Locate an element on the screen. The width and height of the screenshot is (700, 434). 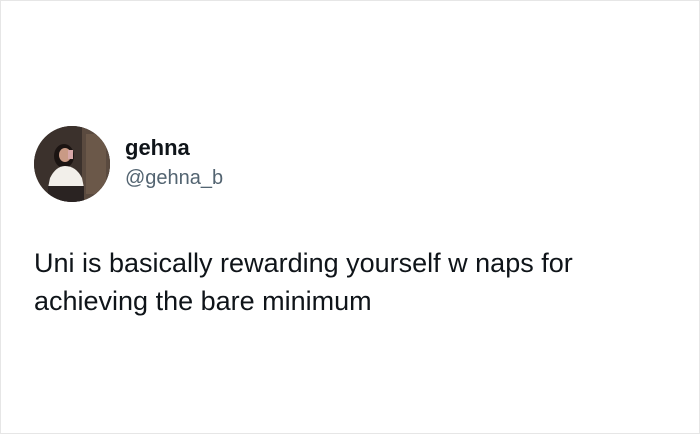
profile-photo-icon is located at coordinates (72, 164).